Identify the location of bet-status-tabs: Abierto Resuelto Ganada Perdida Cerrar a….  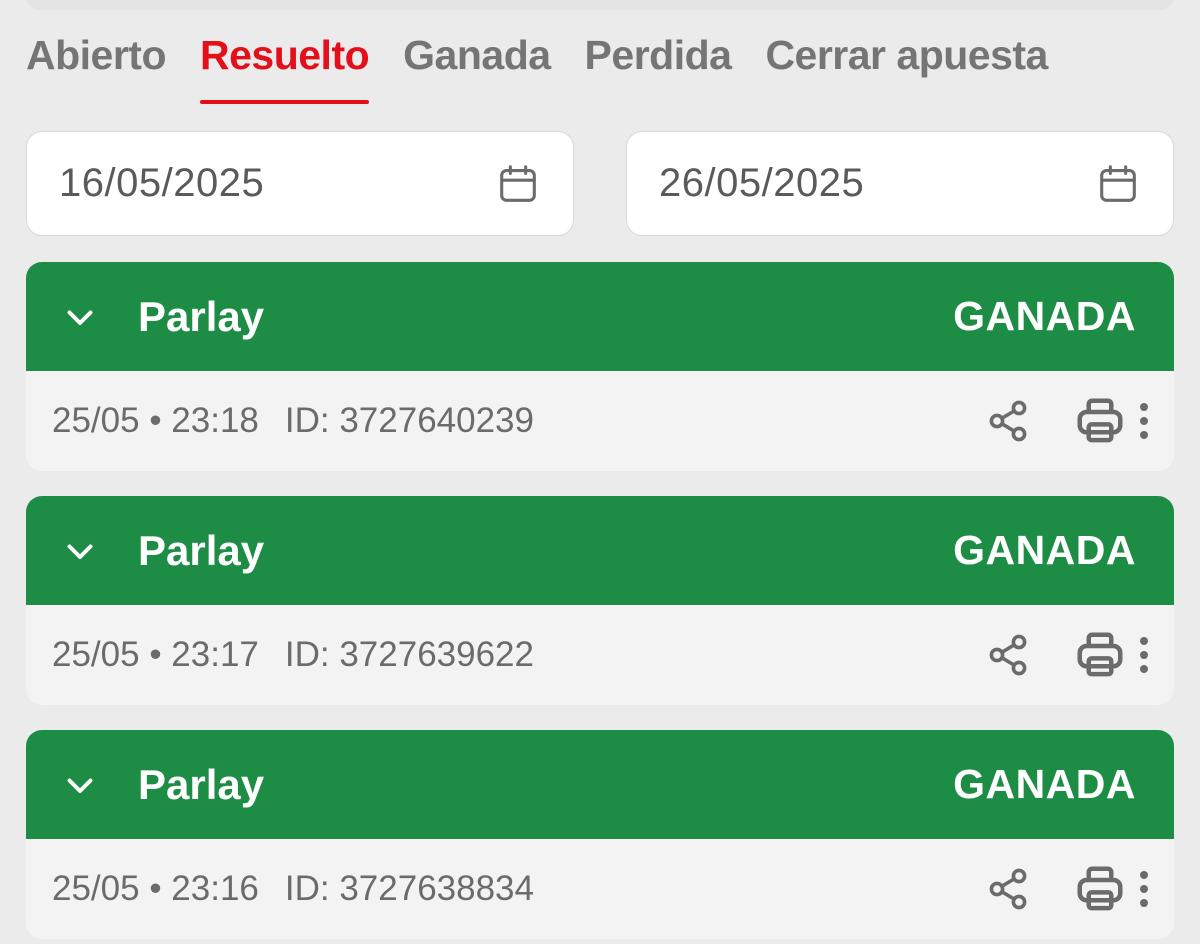
(554, 67).